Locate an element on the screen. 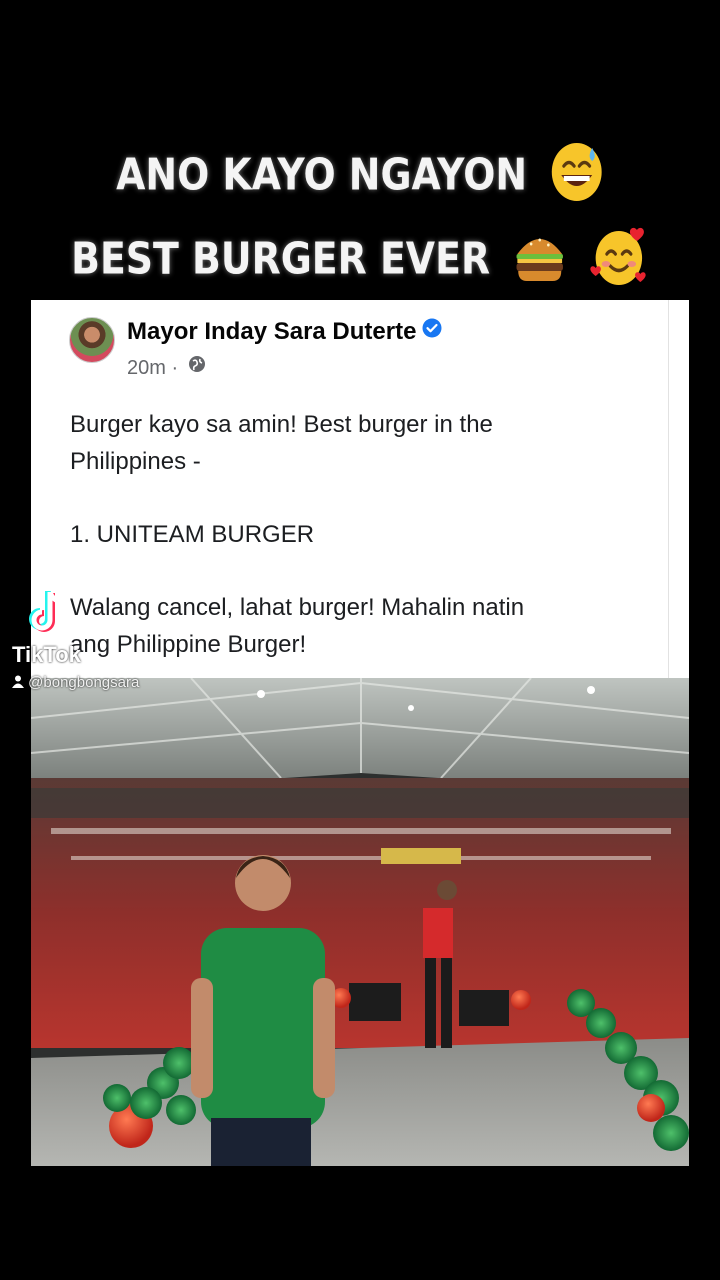  post-author-name: Mayor Inday Sara Duterte is located at coordinates (271, 331).